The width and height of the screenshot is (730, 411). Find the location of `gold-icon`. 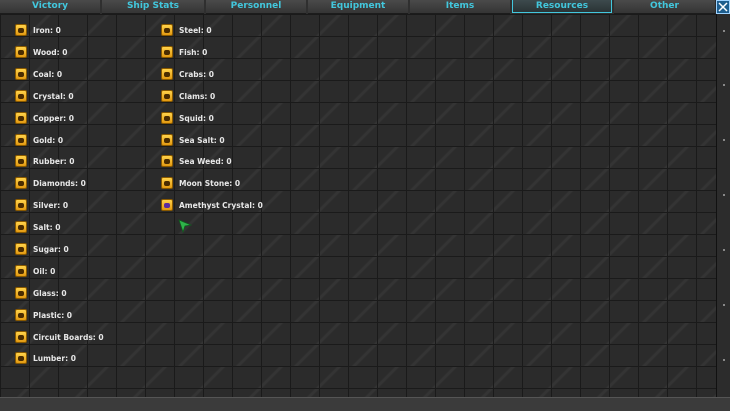

gold-icon is located at coordinates (21, 140).